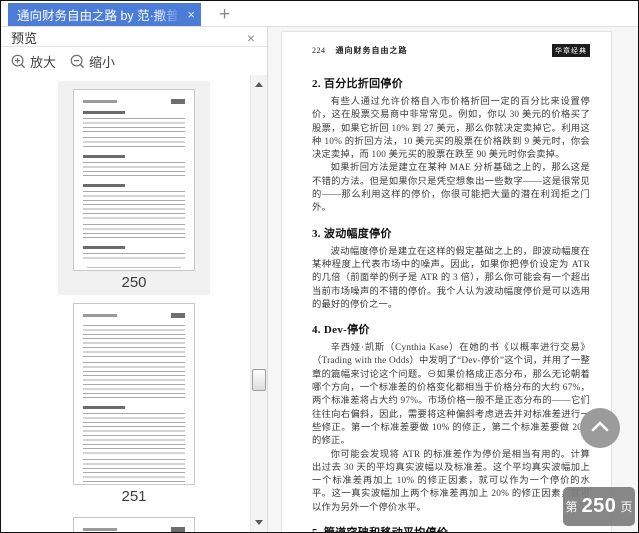  I want to click on book-title: 通向财务自由之路, so click(371, 50).